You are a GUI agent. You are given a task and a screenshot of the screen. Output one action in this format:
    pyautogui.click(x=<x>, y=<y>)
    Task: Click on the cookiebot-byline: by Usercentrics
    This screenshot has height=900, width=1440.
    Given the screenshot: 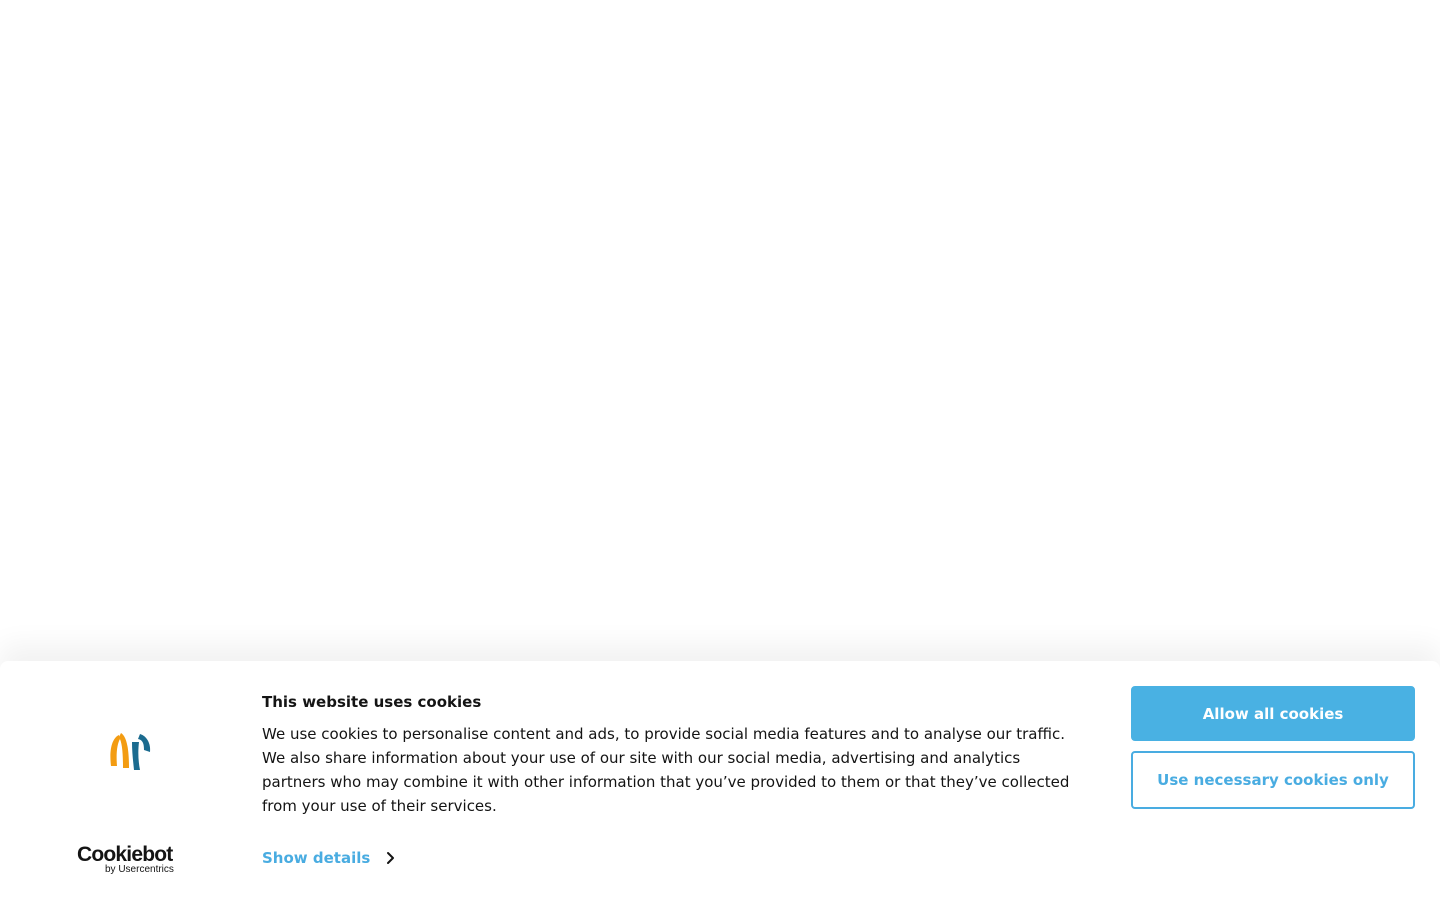 What is the action you would take?
    pyautogui.click(x=139, y=869)
    